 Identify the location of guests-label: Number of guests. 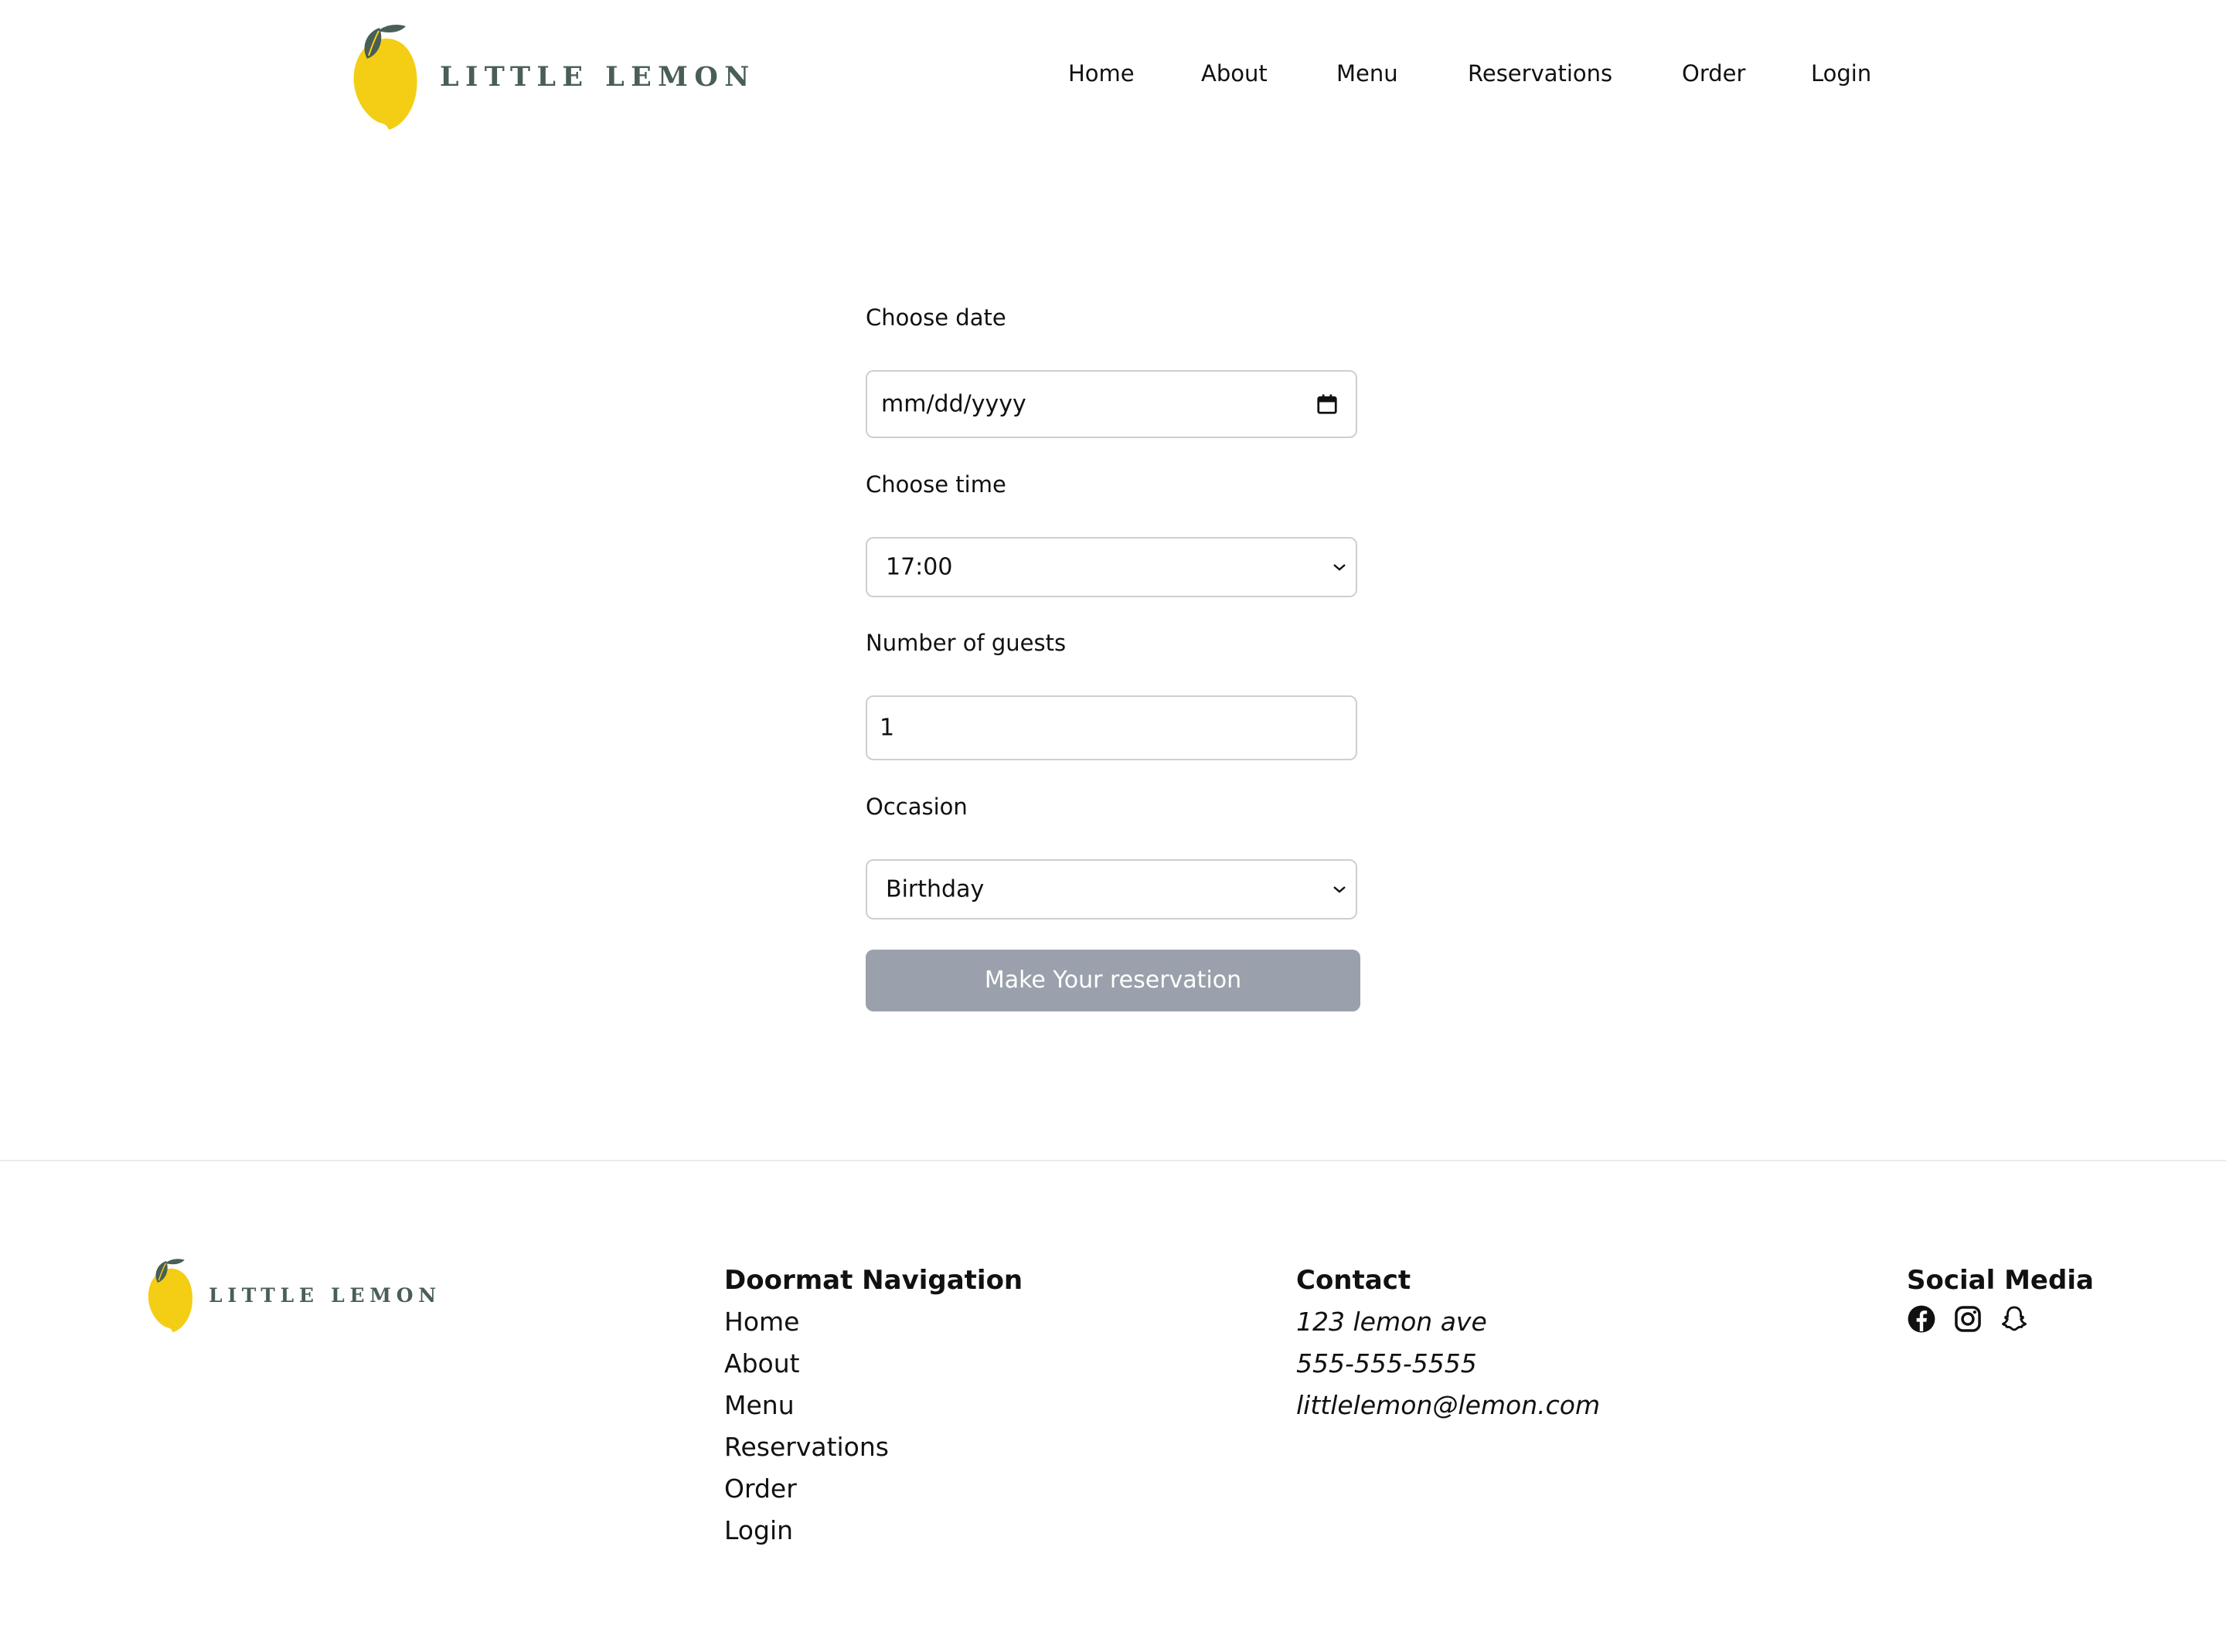
(966, 643).